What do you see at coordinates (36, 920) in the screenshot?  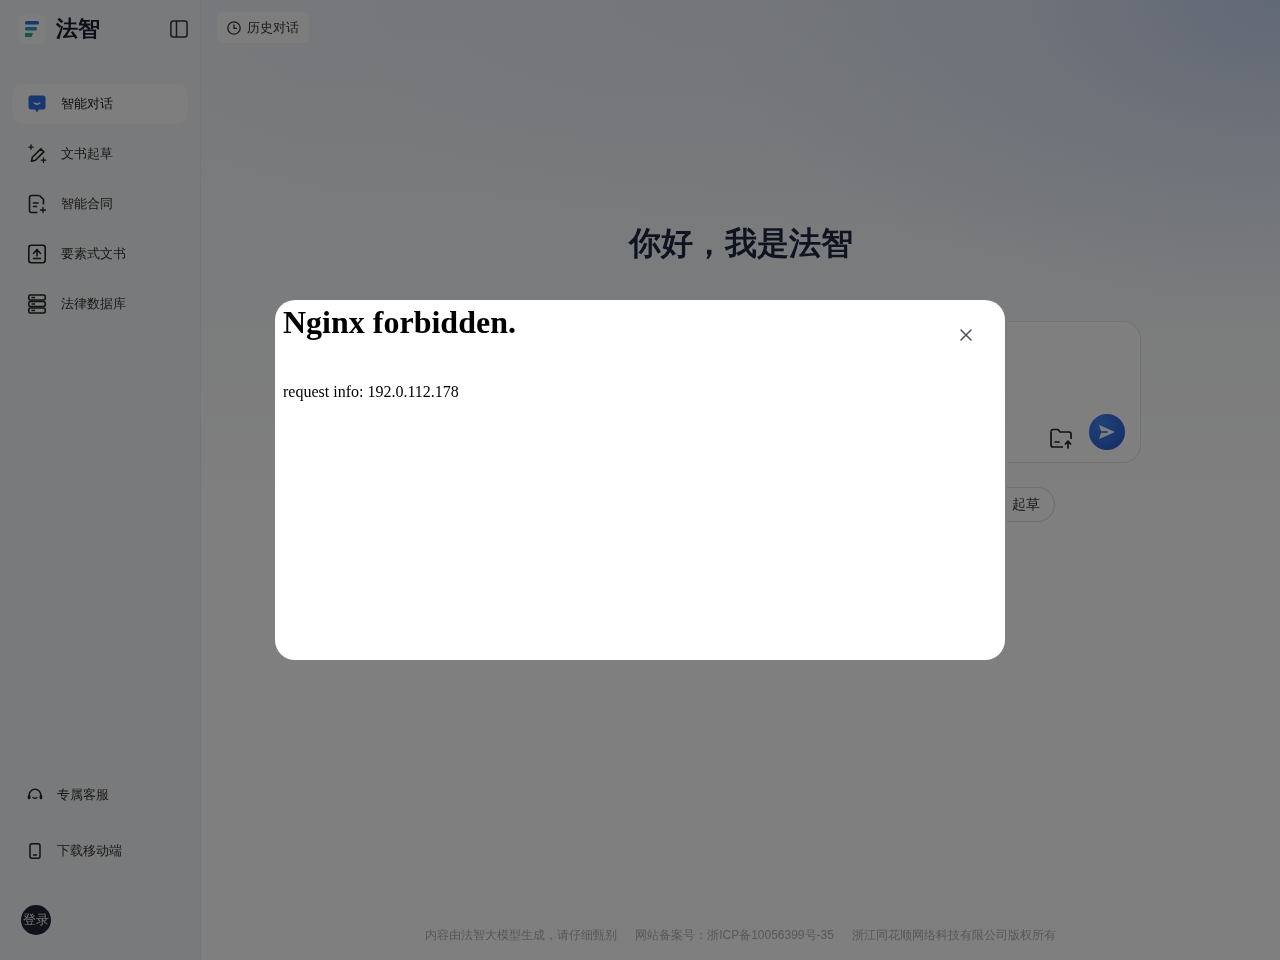 I see `login-button: 登录` at bounding box center [36, 920].